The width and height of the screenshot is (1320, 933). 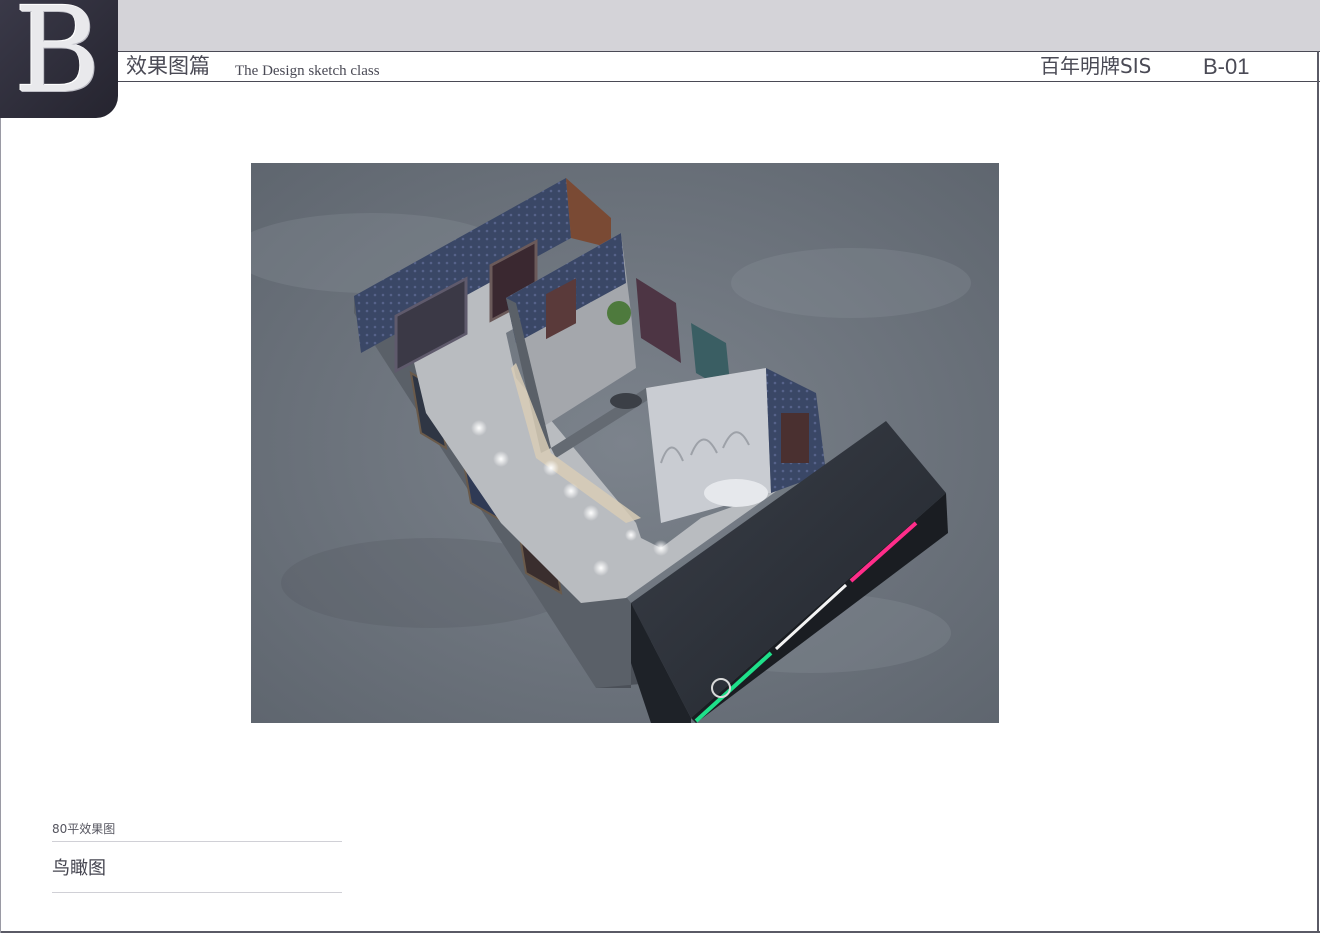 I want to click on caption-divider-top, so click(x=197, y=841).